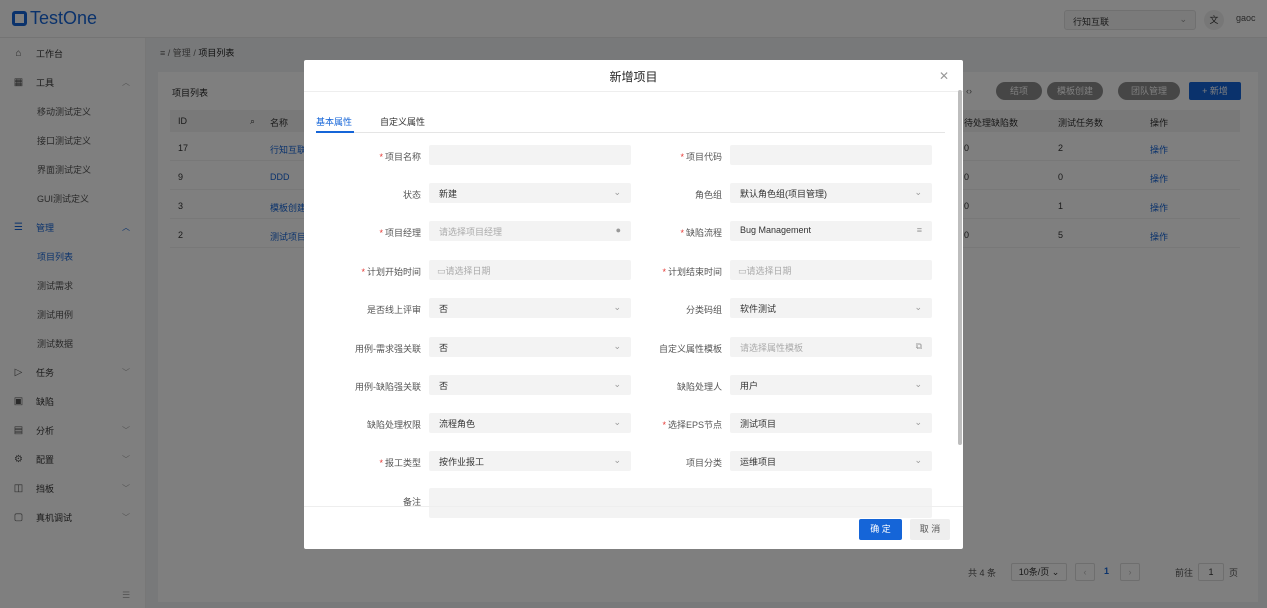 This screenshot has width=1267, height=608. Describe the element at coordinates (758, 462) in the screenshot. I see `project-category-value: 运维项目` at that location.